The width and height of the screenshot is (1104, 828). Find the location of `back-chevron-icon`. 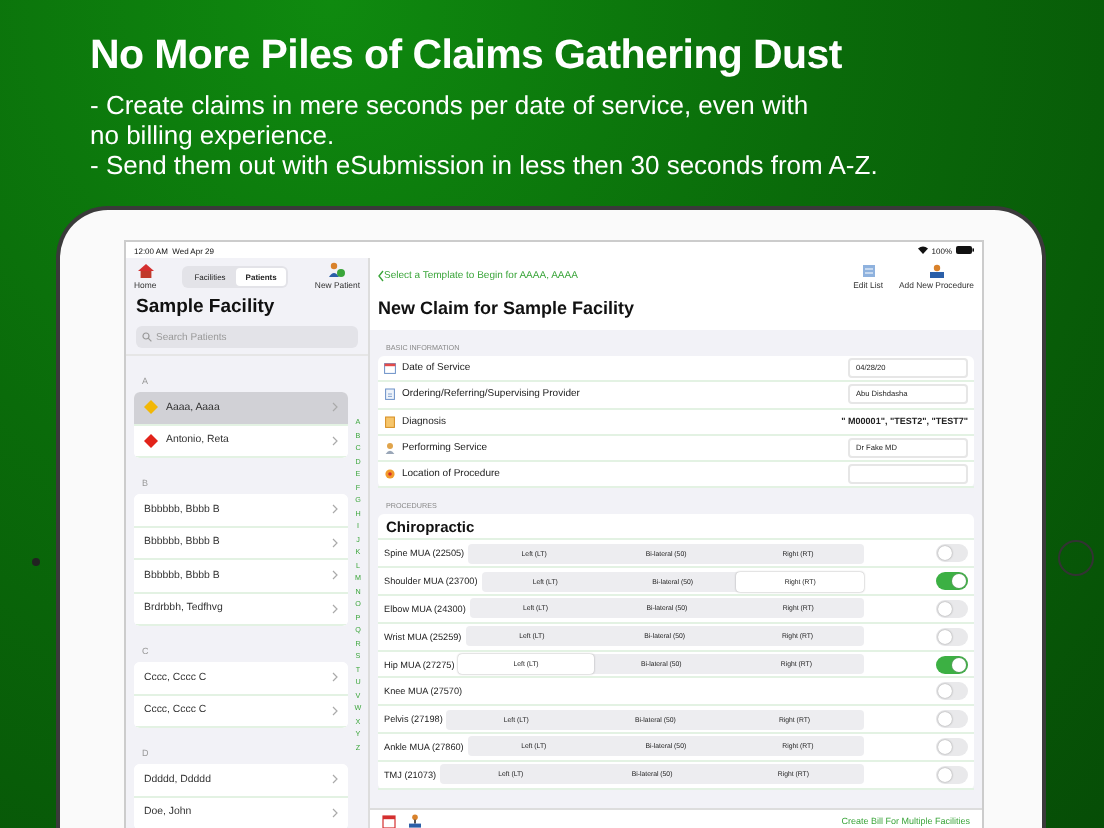

back-chevron-icon is located at coordinates (381, 276).